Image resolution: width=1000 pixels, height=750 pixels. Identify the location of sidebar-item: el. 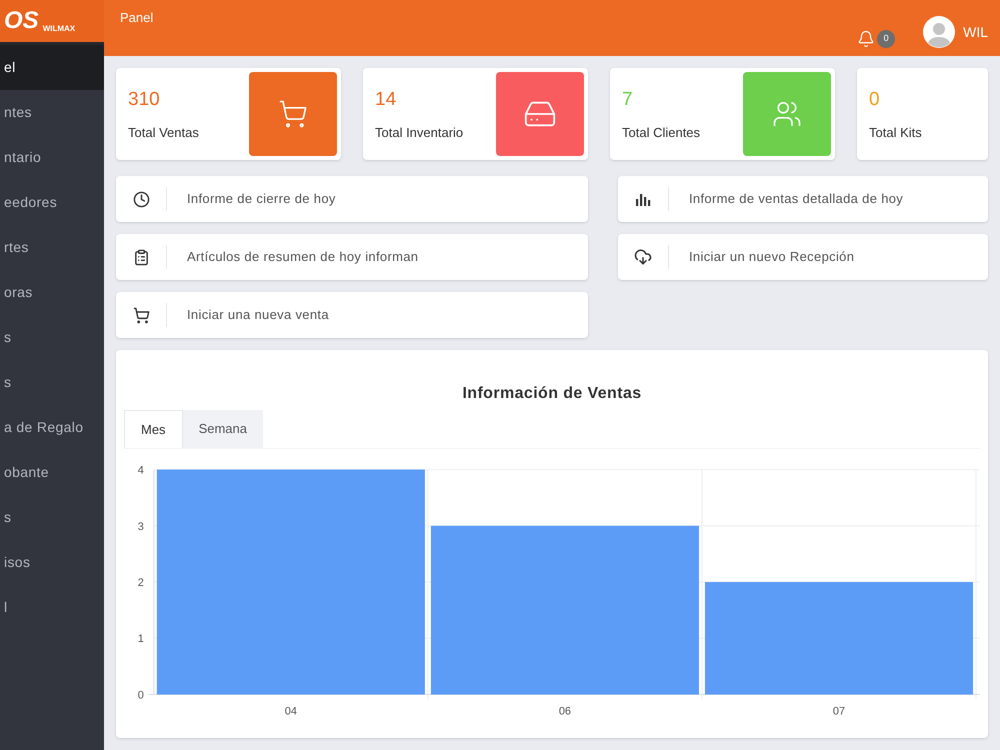
(52, 67).